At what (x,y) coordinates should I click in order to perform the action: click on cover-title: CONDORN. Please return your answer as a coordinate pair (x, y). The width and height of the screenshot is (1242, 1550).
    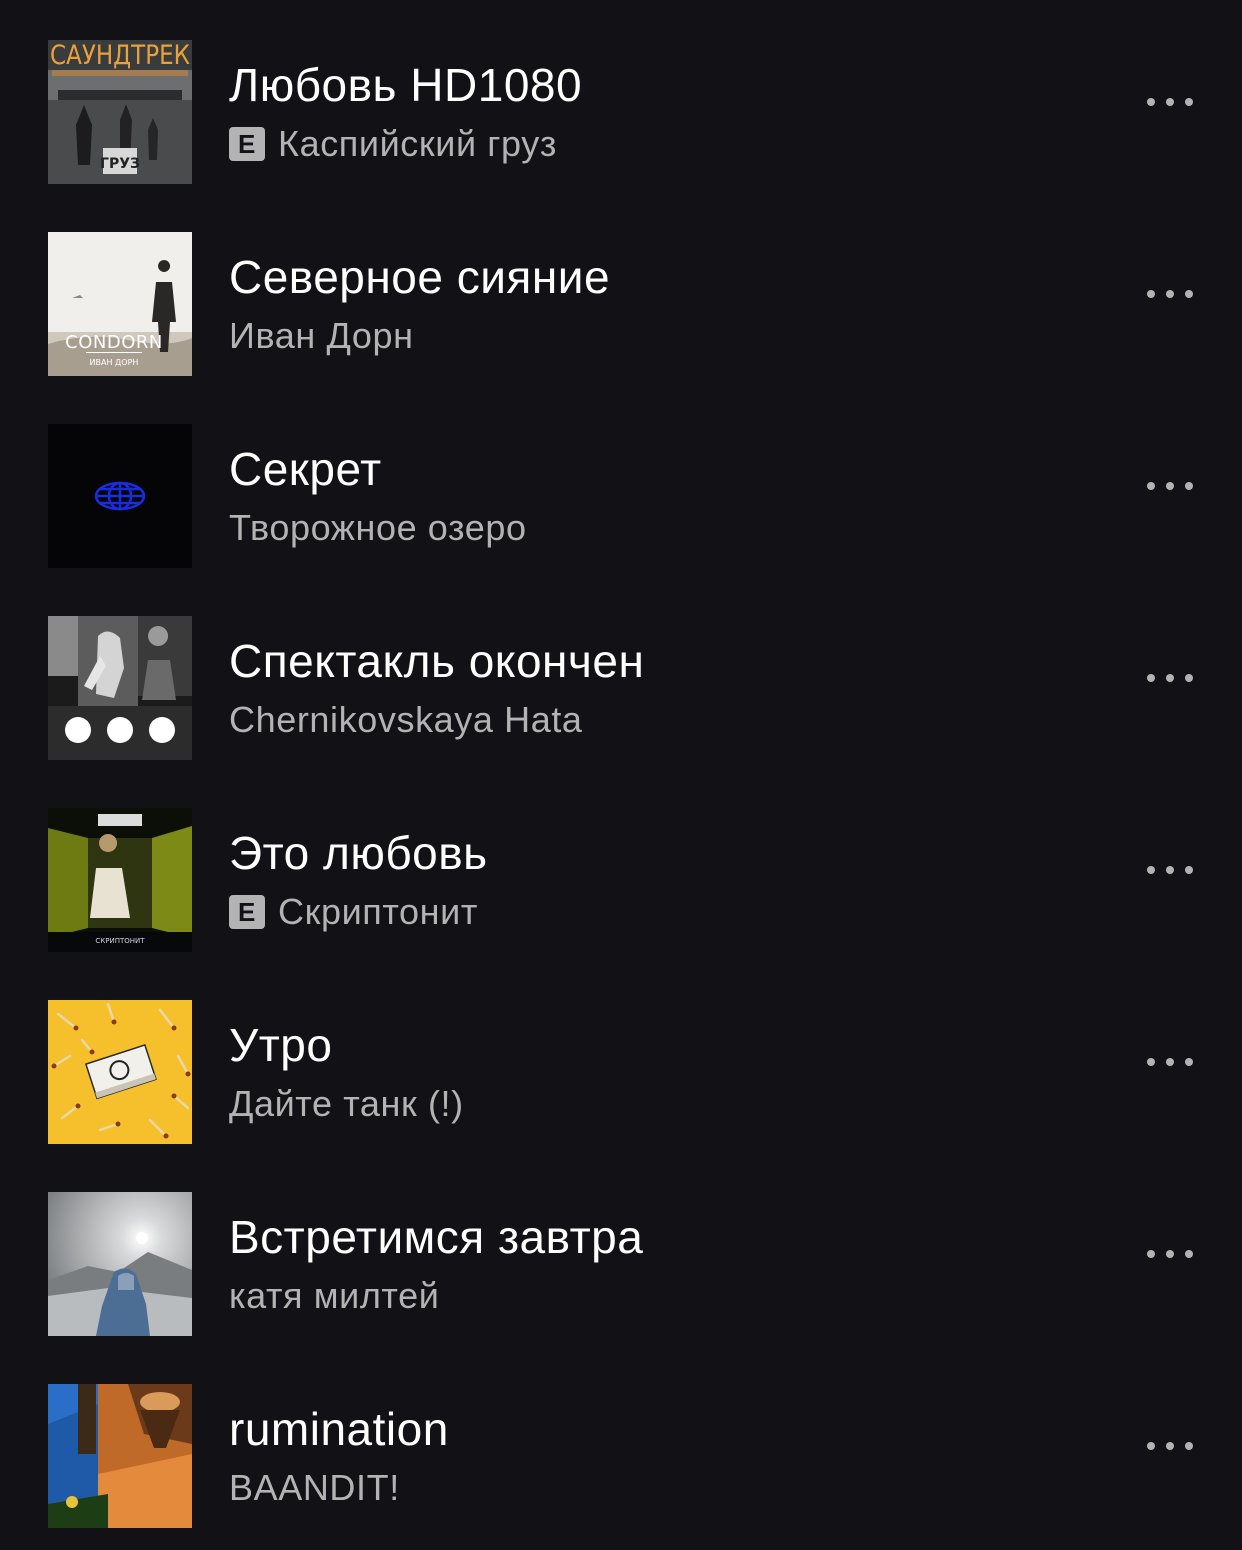
    Looking at the image, I should click on (114, 342).